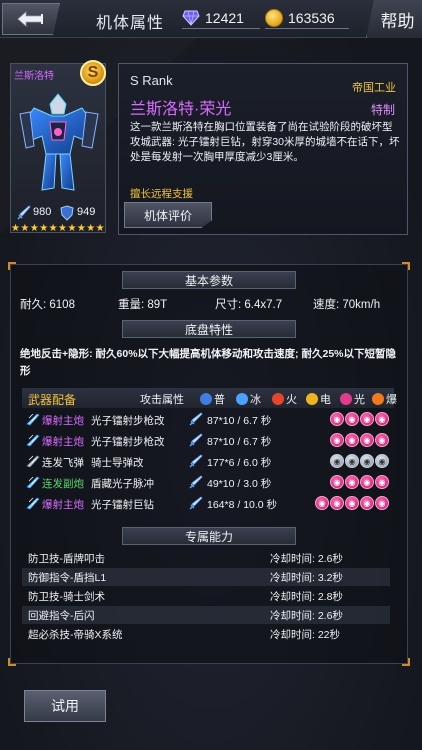 The width and height of the screenshot is (422, 750). What do you see at coordinates (67, 578) in the screenshot?
I see `ability-name: 防御指令-盾挡L1` at bounding box center [67, 578].